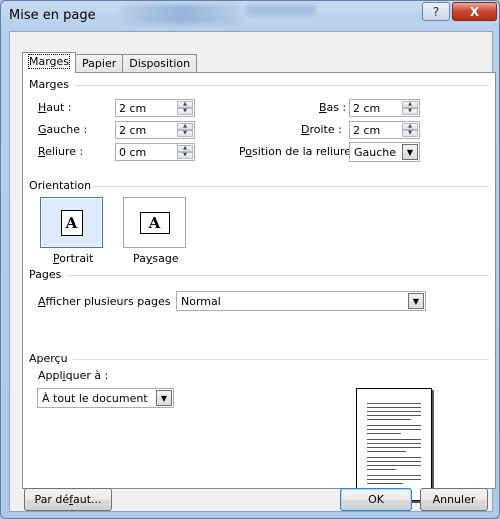 This screenshot has width=500, height=519. What do you see at coordinates (201, 301) in the screenshot?
I see `afficher-plusieurs-pages-value: Normal` at bounding box center [201, 301].